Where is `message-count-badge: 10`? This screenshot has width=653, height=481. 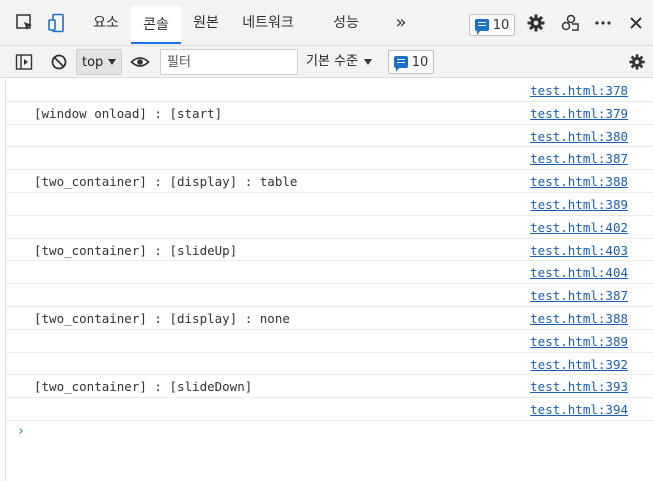
message-count-badge: 10 is located at coordinates (492, 25).